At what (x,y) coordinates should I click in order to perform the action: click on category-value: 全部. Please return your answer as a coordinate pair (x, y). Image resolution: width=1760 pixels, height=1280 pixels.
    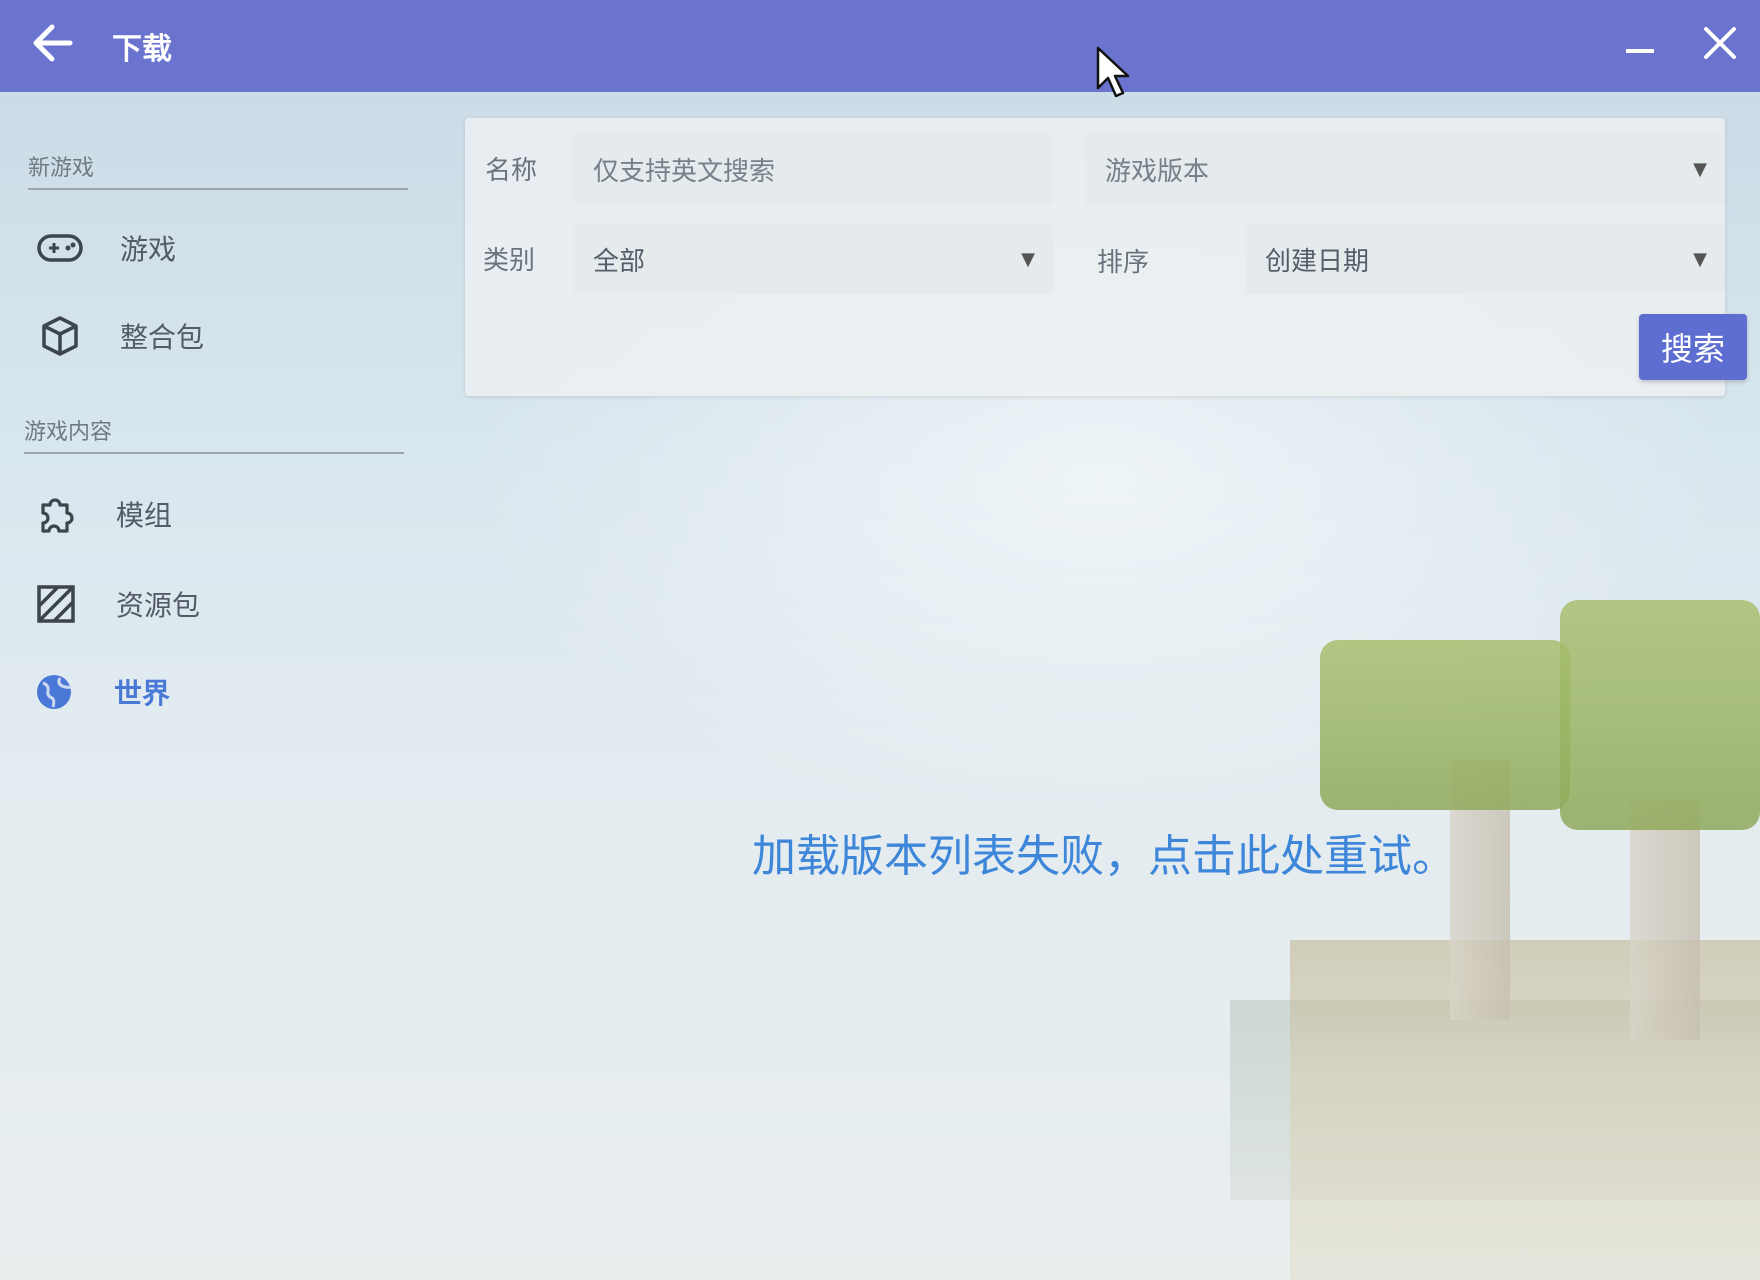
    Looking at the image, I should click on (619, 261).